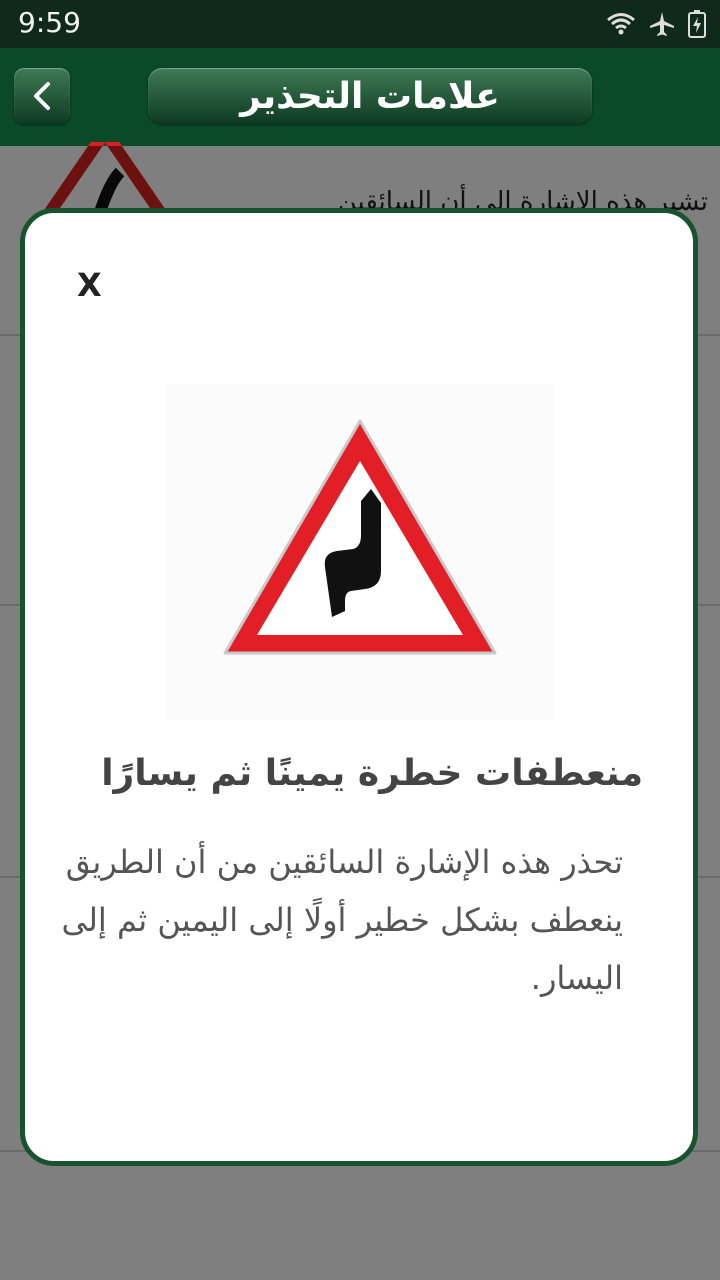  What do you see at coordinates (662, 24) in the screenshot?
I see `airplane-mode-icon` at bounding box center [662, 24].